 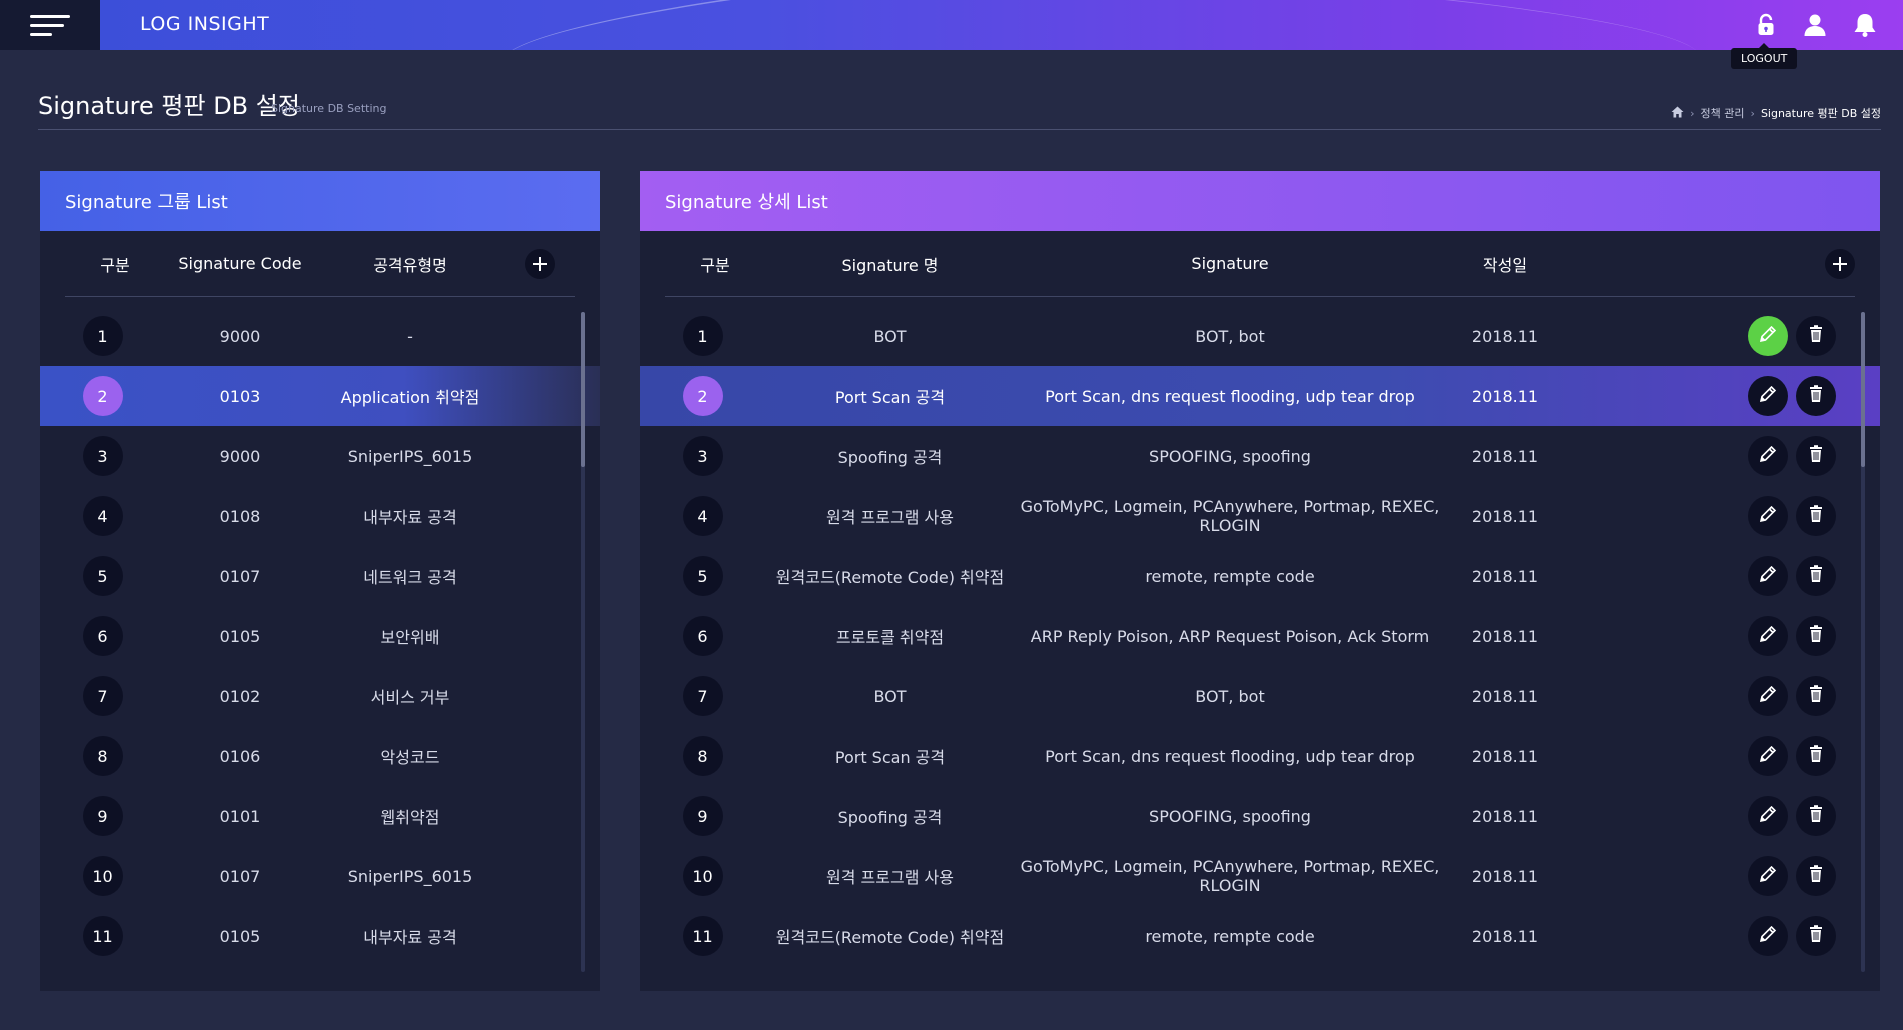 What do you see at coordinates (410, 517) in the screenshot?
I see `attack-type-cell: 내부자료 공격` at bounding box center [410, 517].